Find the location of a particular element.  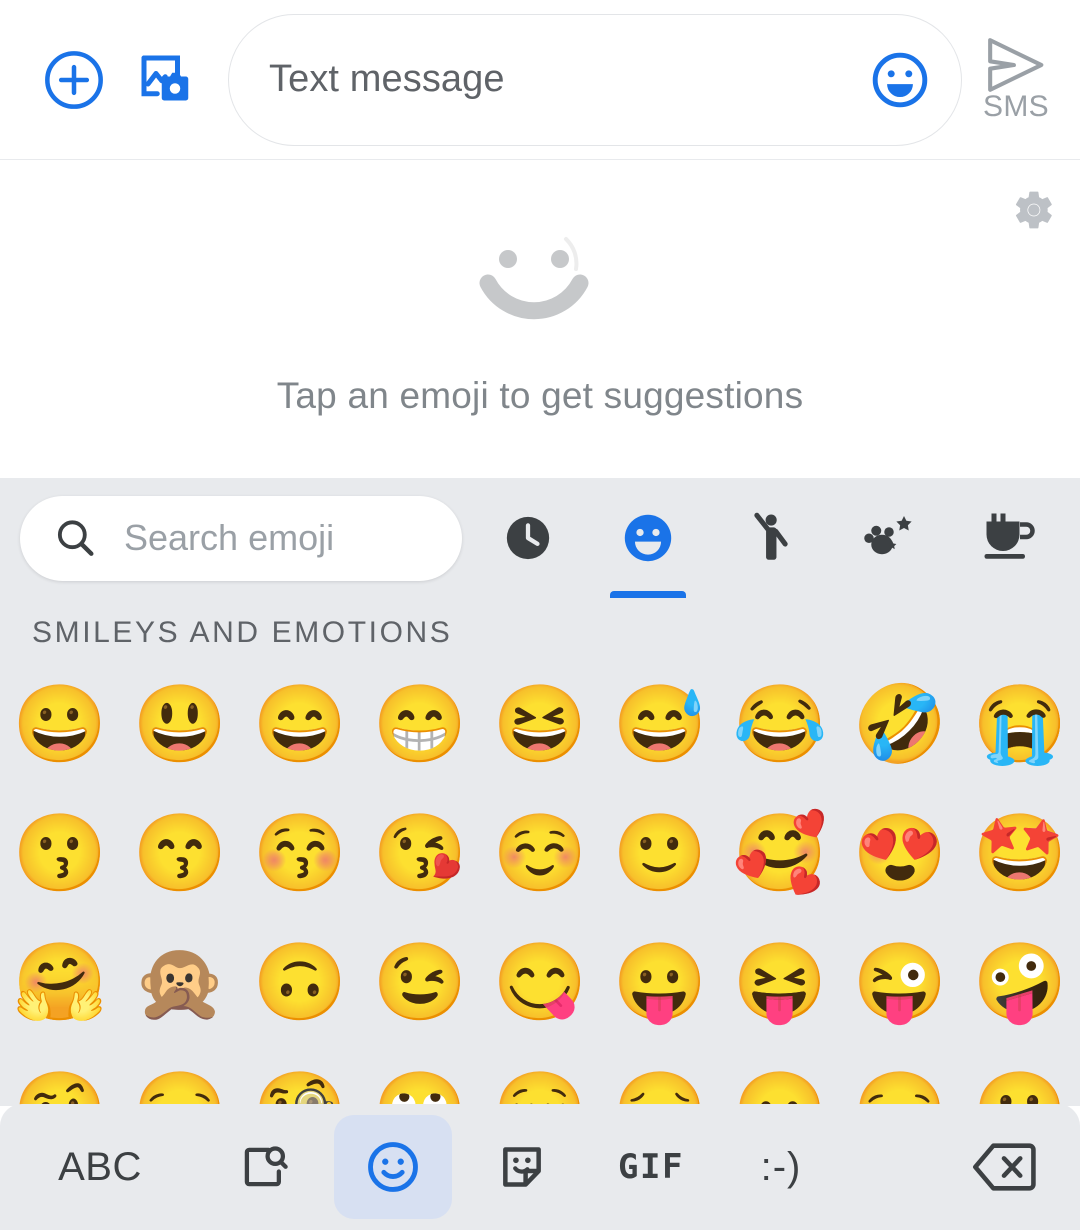

emoji-cell: 🤨 is located at coordinates (60, 1076).